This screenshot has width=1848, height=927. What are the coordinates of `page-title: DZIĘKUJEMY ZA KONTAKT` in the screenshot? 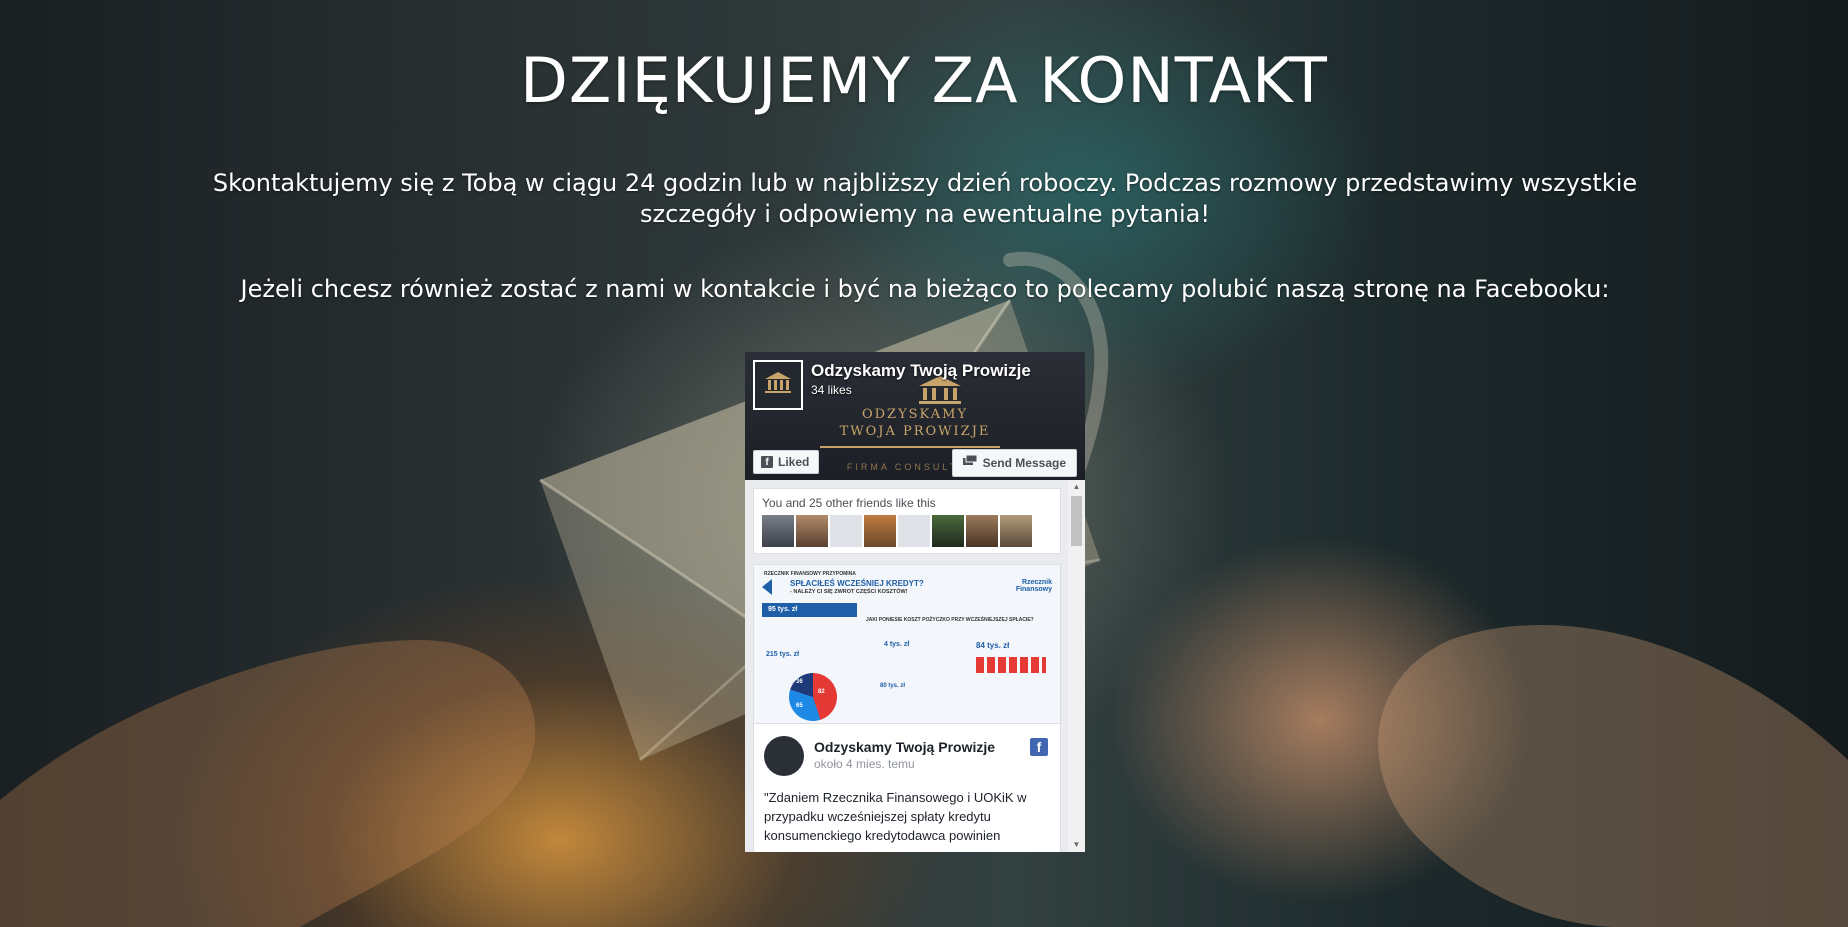 It's located at (924, 80).